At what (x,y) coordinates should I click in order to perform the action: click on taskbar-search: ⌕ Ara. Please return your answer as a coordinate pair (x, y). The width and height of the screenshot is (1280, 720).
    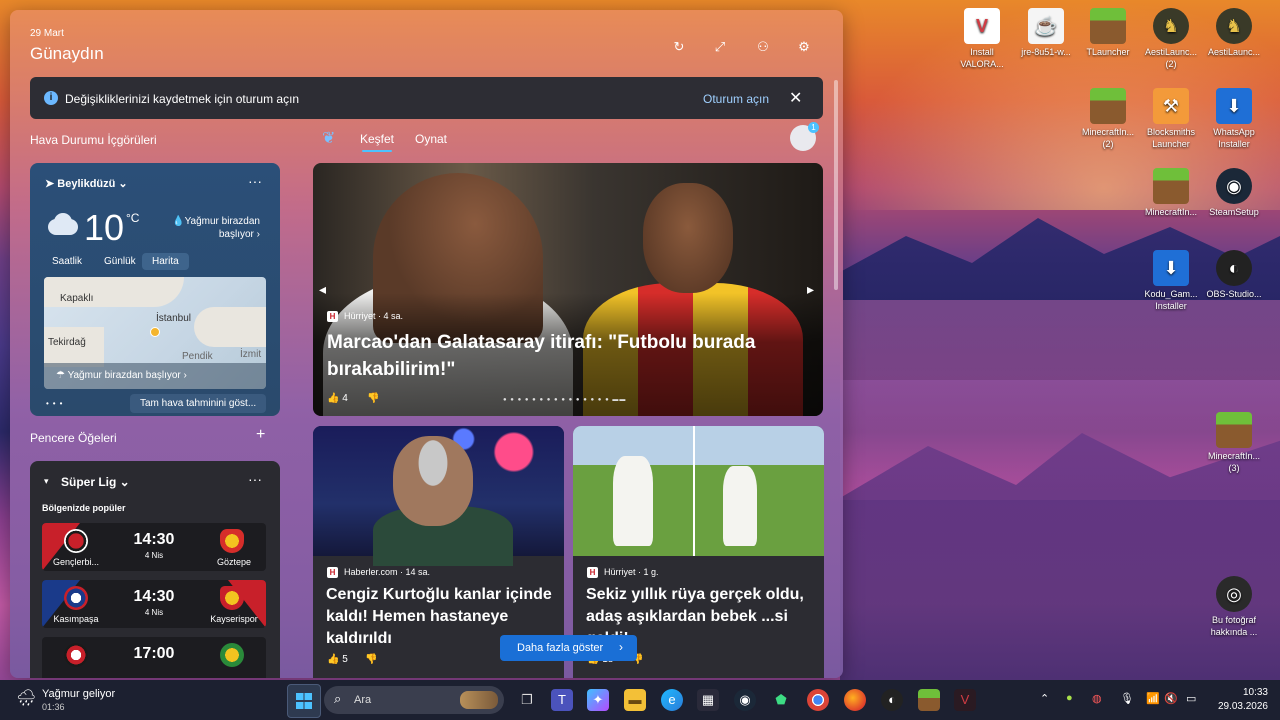
    Looking at the image, I should click on (414, 700).